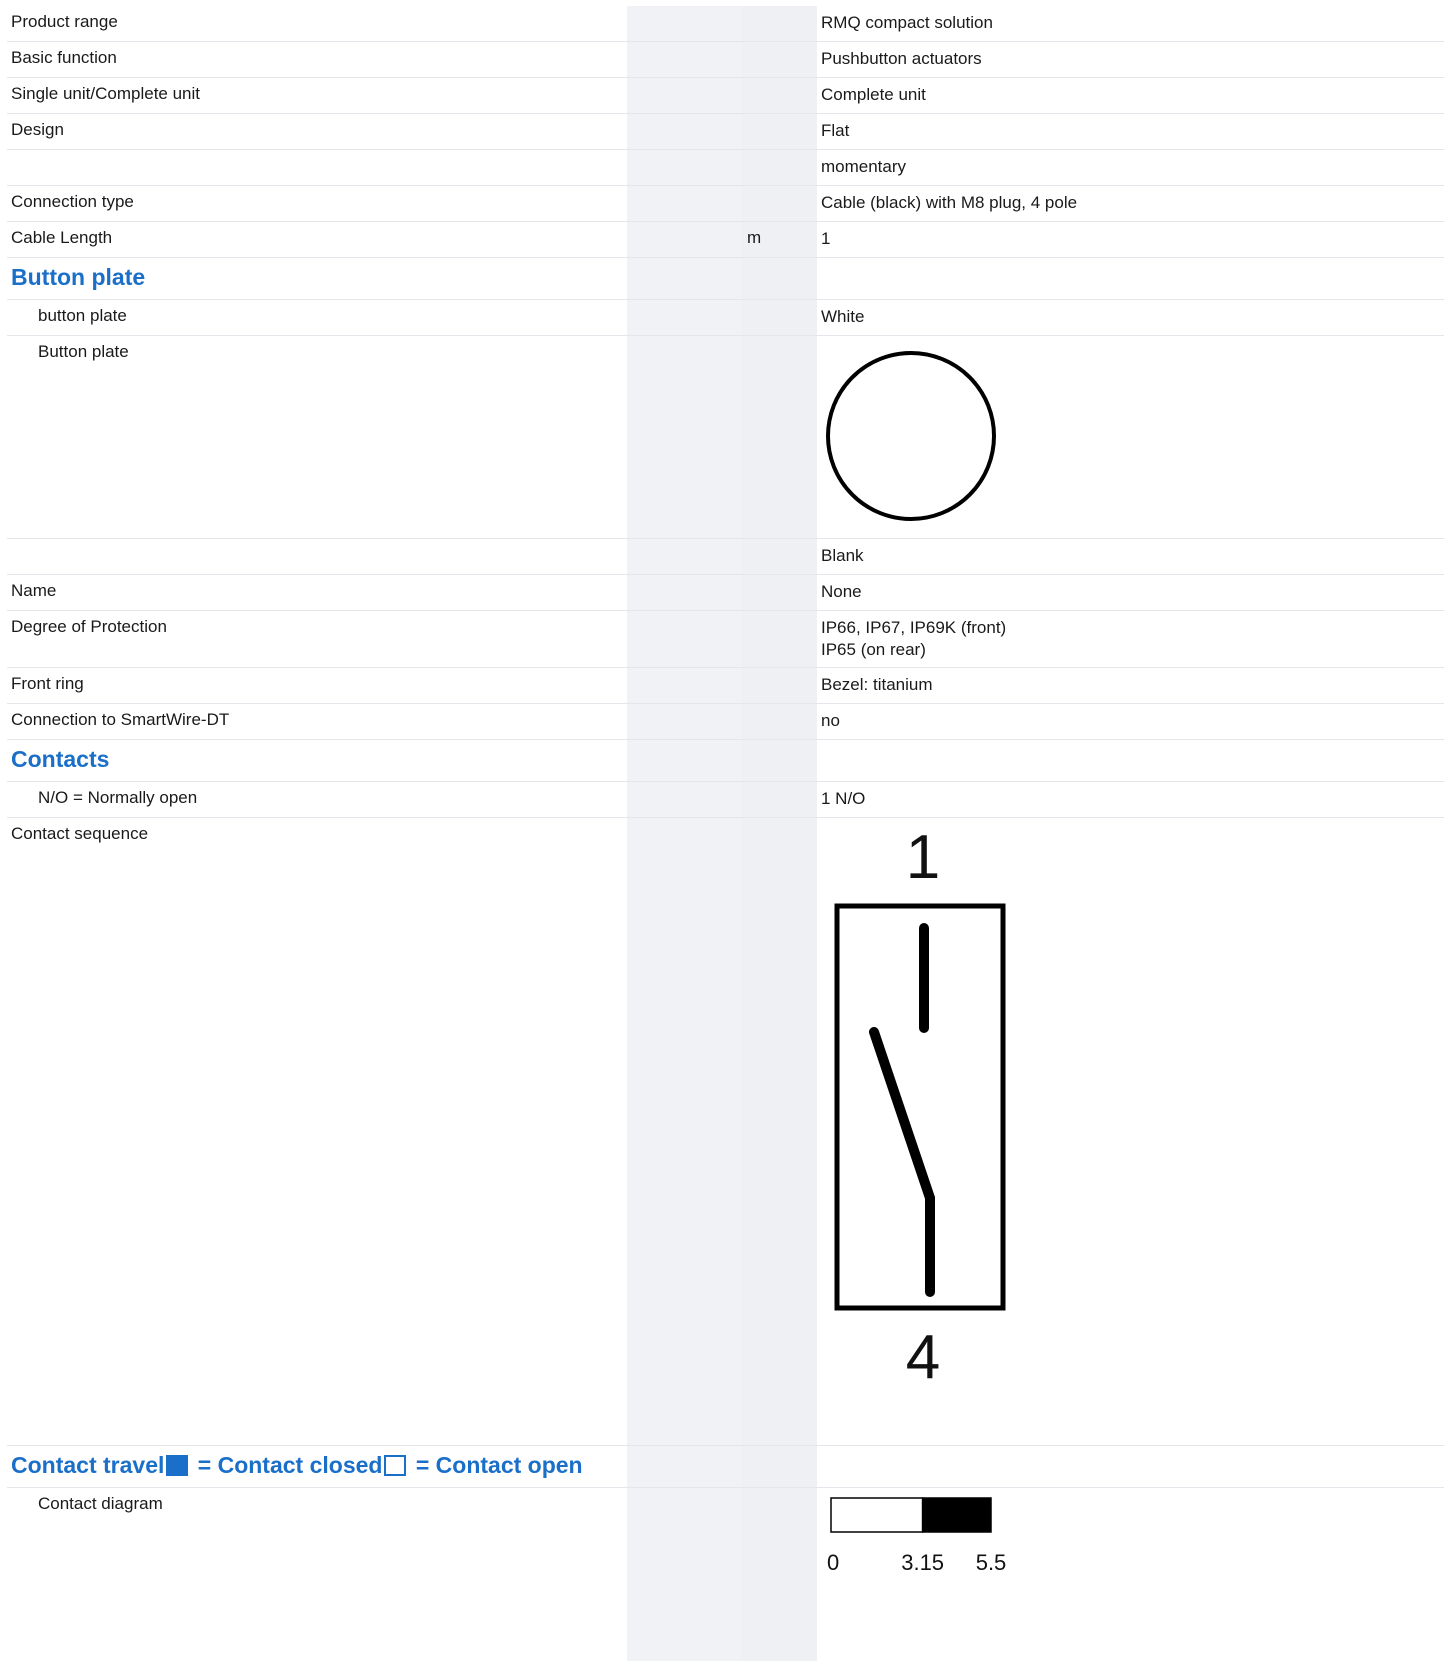 This screenshot has height=1667, width=1451. What do you see at coordinates (835, 130) in the screenshot?
I see `row-value: Flat` at bounding box center [835, 130].